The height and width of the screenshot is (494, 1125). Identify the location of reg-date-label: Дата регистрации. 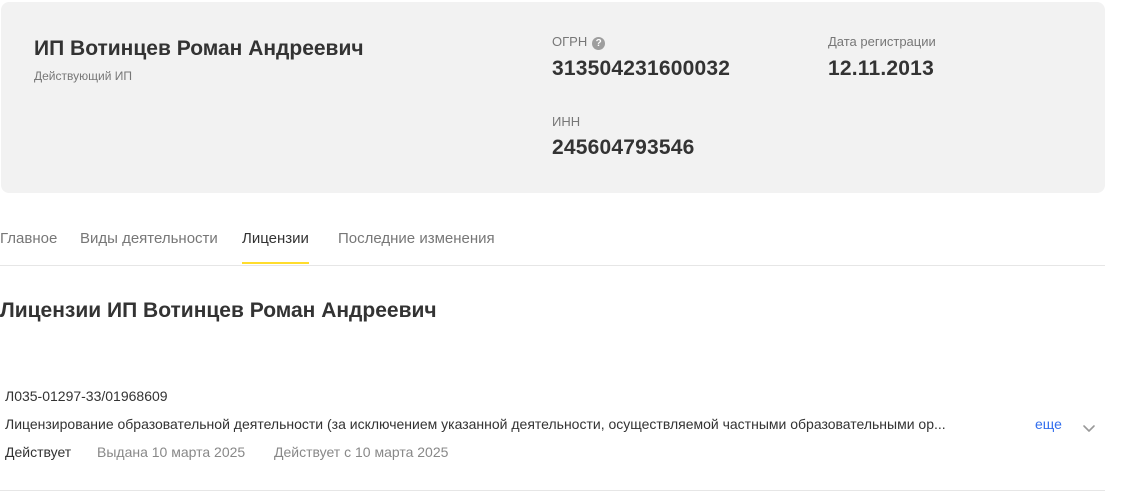
(882, 41).